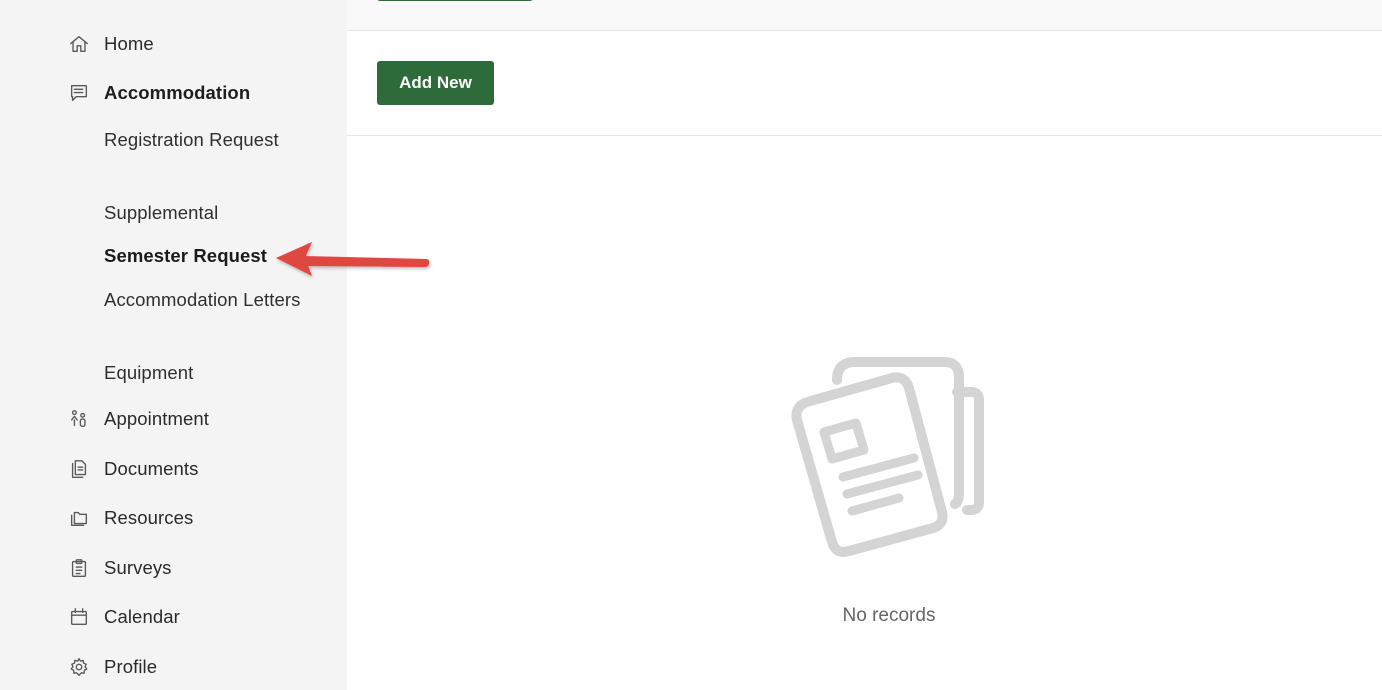  Describe the element at coordinates (149, 517) in the screenshot. I see `sidebar-item-label: Resources` at that location.